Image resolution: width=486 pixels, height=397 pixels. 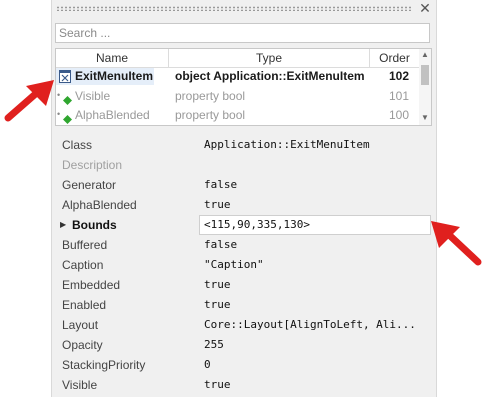 I want to click on property-value: Application::ExitMenuItem, so click(x=287, y=144).